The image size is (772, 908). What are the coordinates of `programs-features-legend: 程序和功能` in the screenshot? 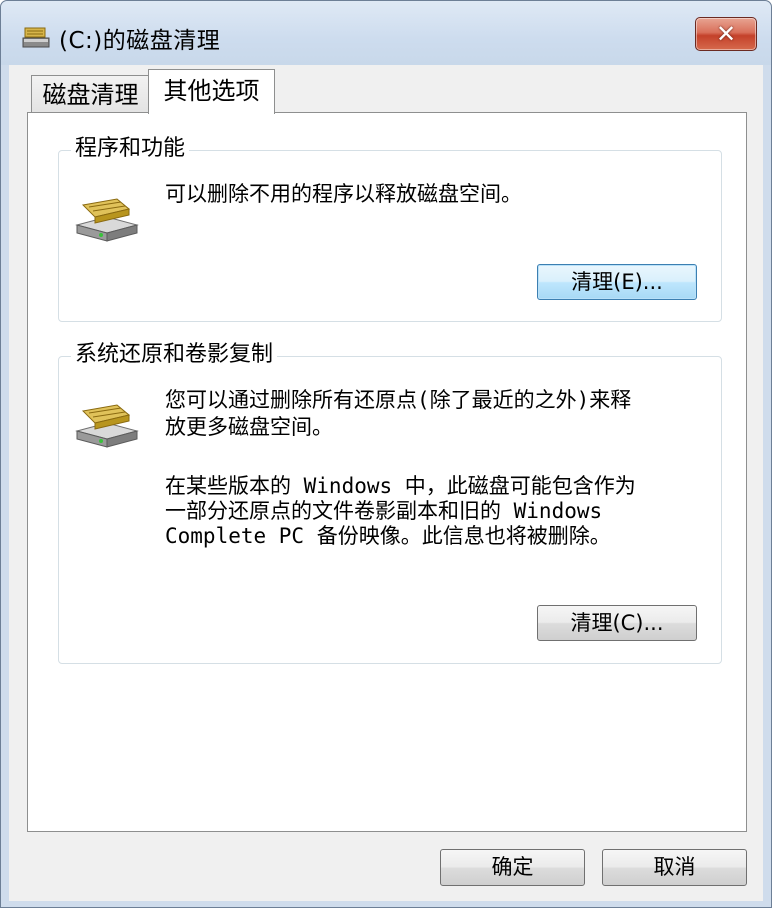 It's located at (130, 149).